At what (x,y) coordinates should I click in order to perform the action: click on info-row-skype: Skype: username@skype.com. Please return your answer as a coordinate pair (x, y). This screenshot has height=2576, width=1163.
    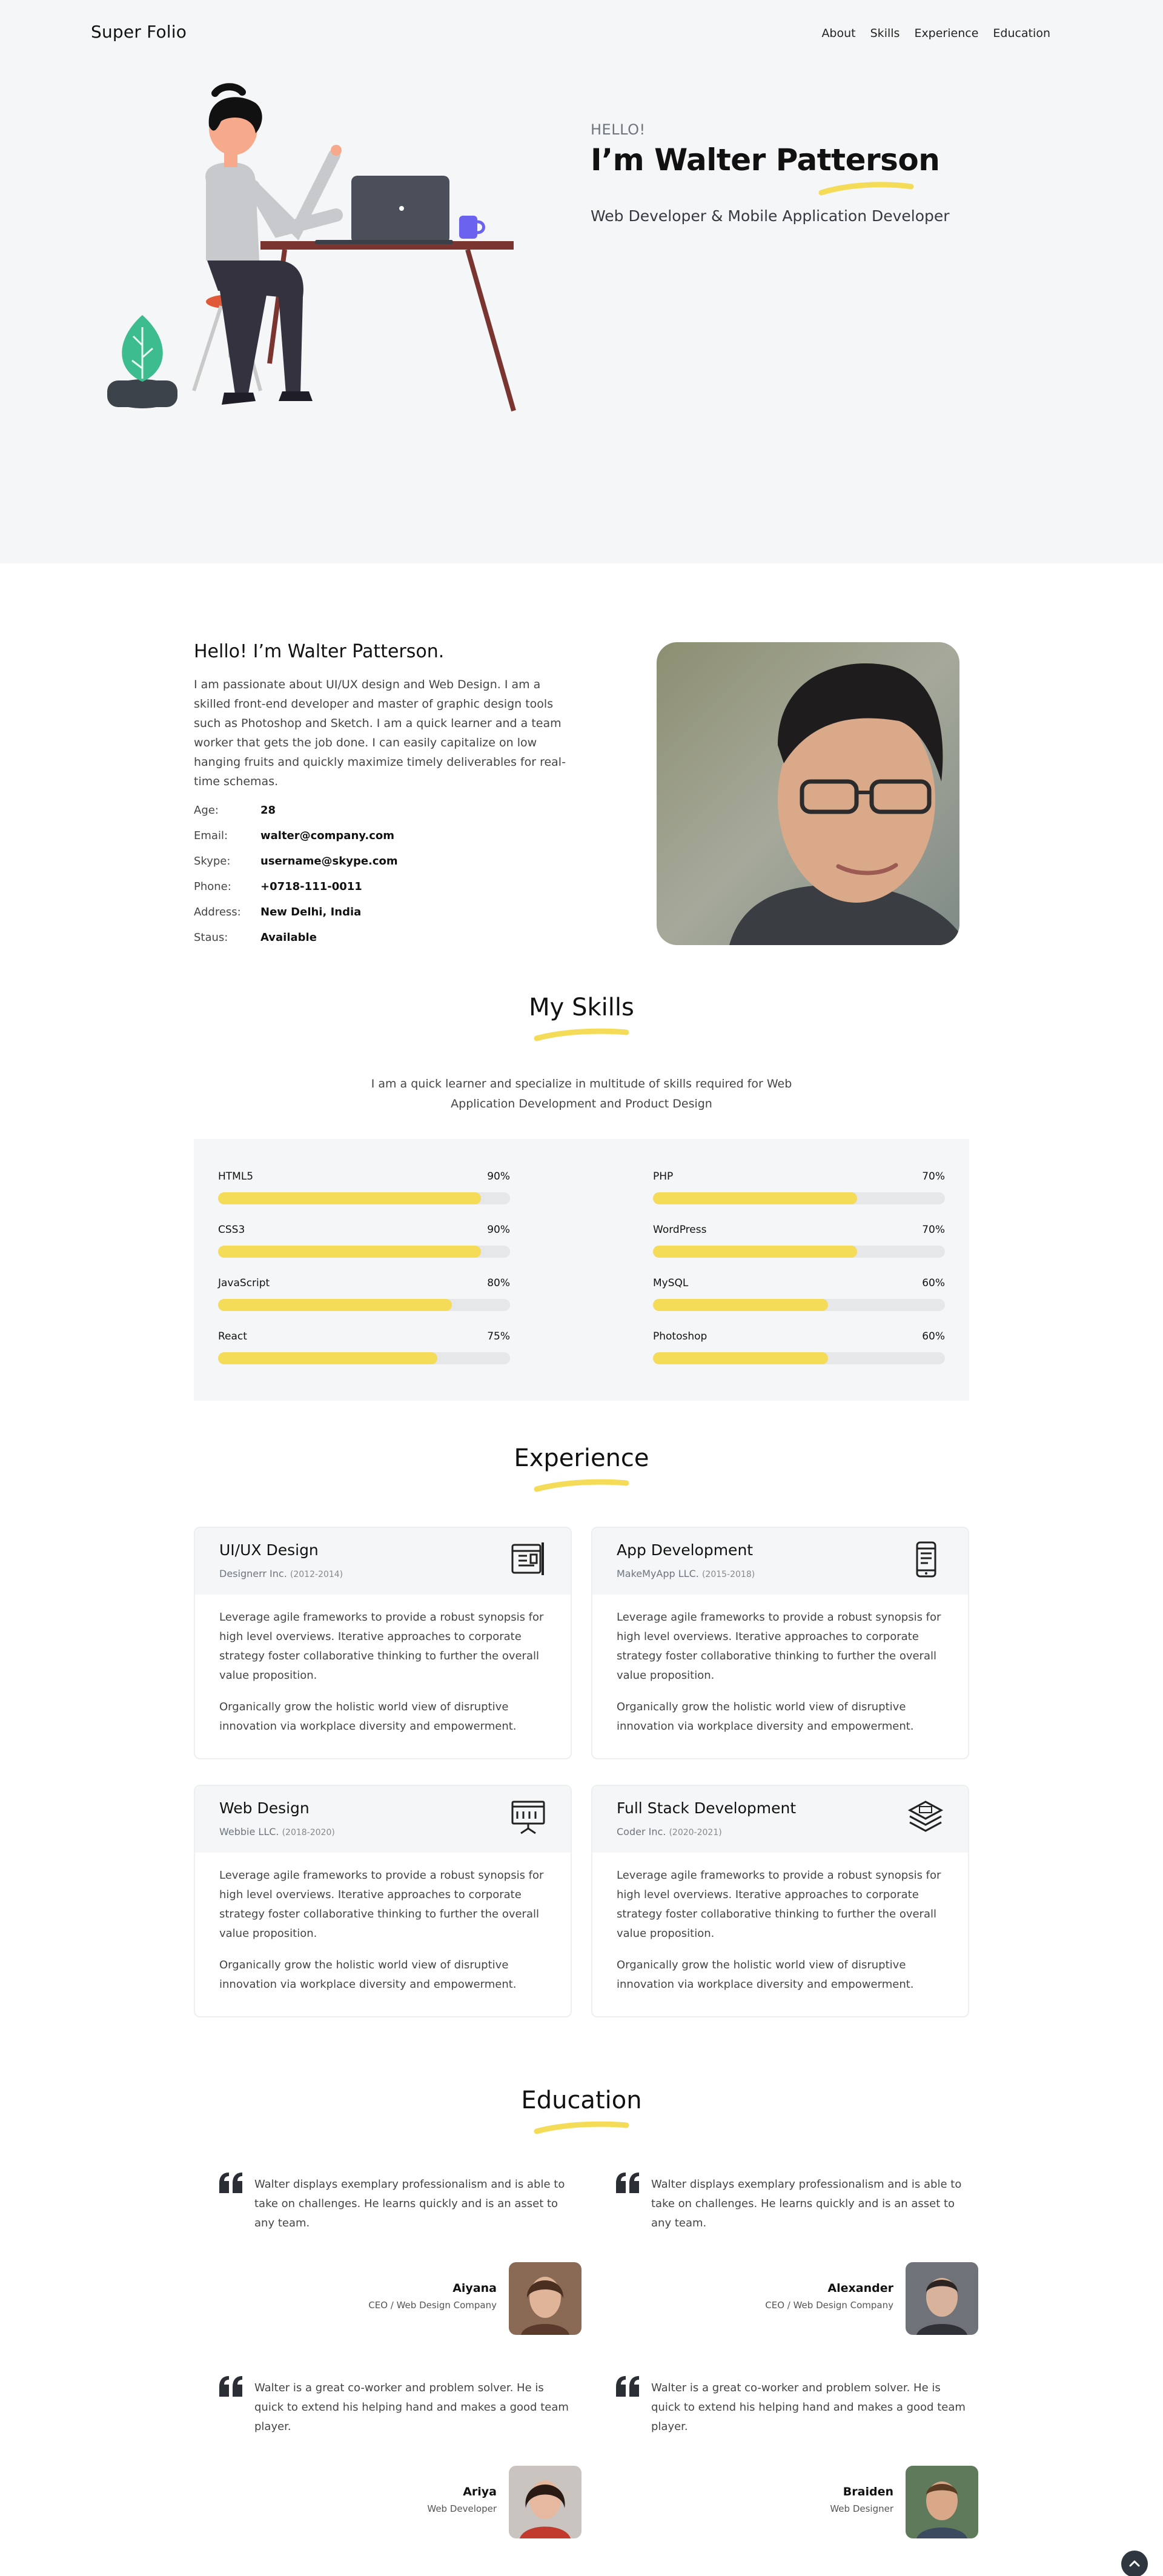
    Looking at the image, I should click on (296, 861).